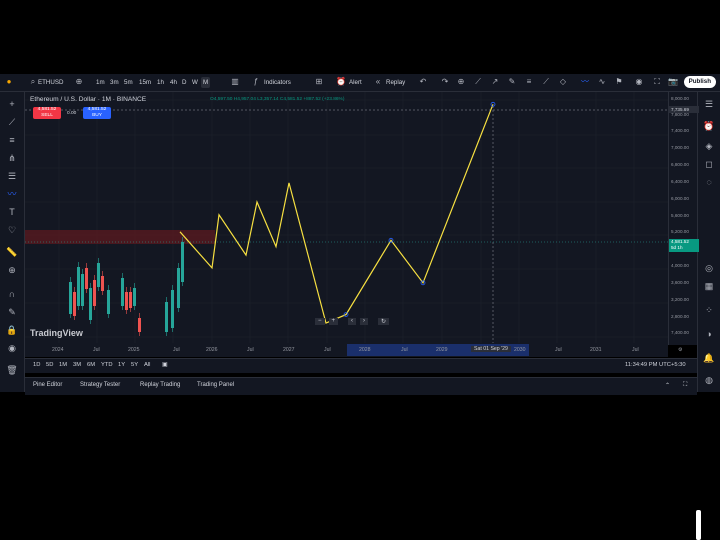  I want to click on visibility-icon: ◉, so click(12, 348).